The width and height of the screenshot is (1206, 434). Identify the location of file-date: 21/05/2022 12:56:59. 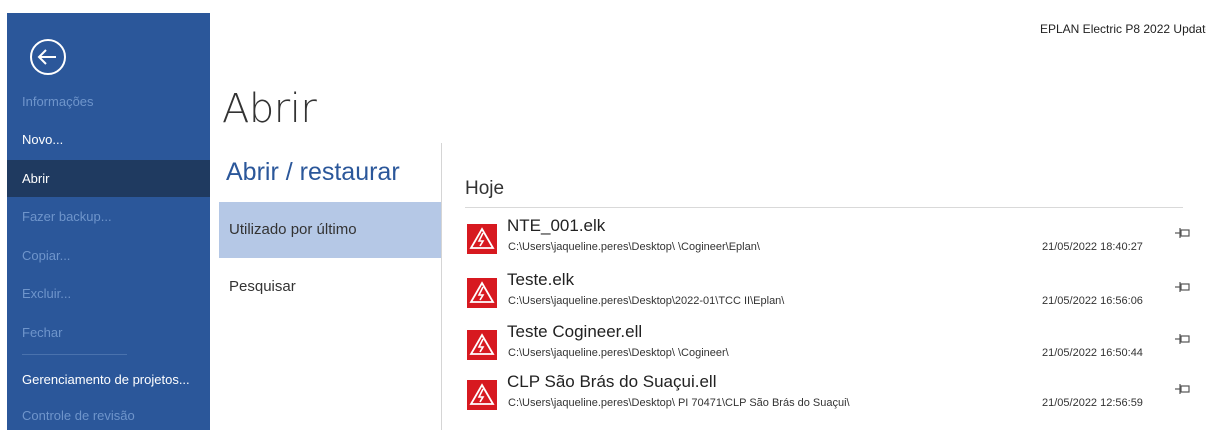
(1092, 403).